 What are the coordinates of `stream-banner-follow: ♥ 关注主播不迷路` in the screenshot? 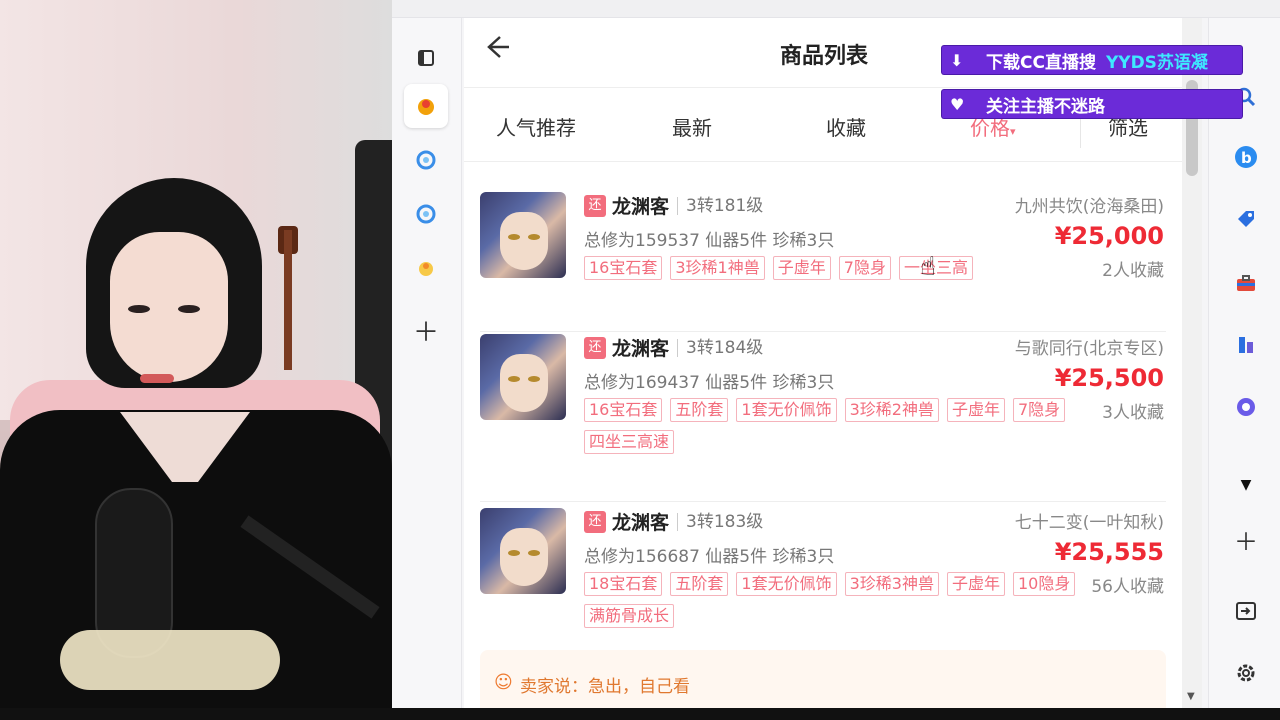 It's located at (1092, 104).